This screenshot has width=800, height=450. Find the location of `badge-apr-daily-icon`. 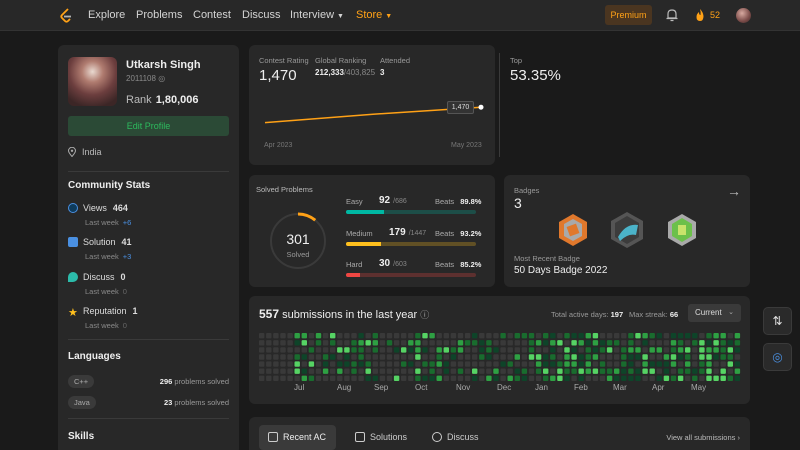

badge-apr-daily-icon is located at coordinates (682, 230).